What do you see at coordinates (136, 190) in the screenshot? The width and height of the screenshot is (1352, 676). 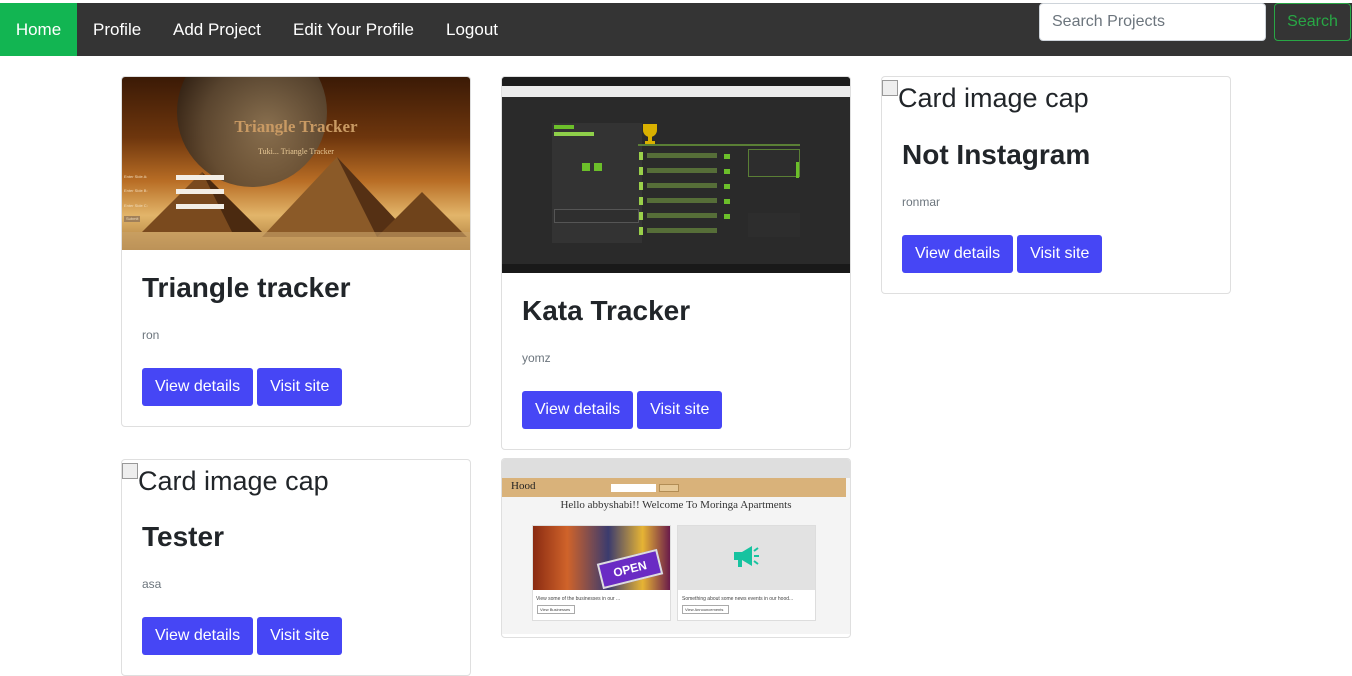 I see `screenshot-field-label: Enter Side B:` at bounding box center [136, 190].